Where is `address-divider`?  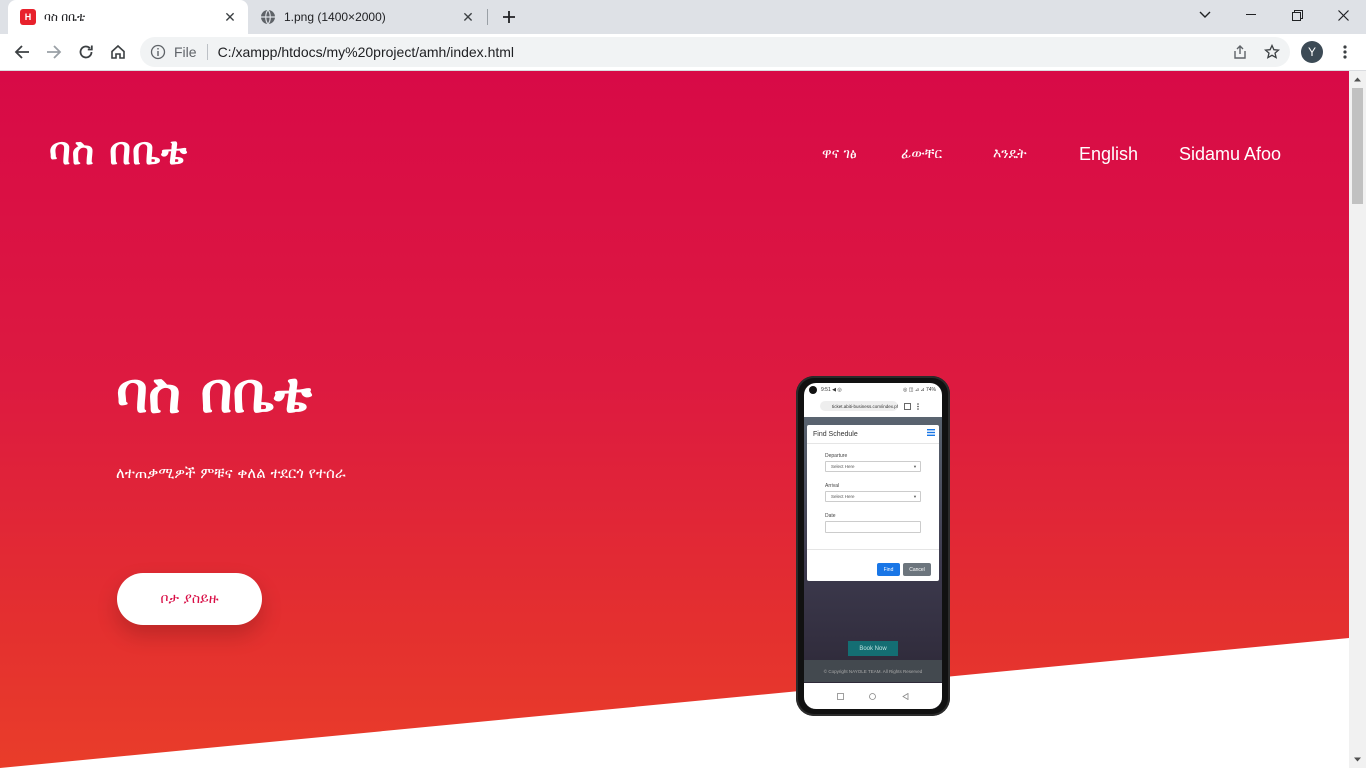 address-divider is located at coordinates (207, 52).